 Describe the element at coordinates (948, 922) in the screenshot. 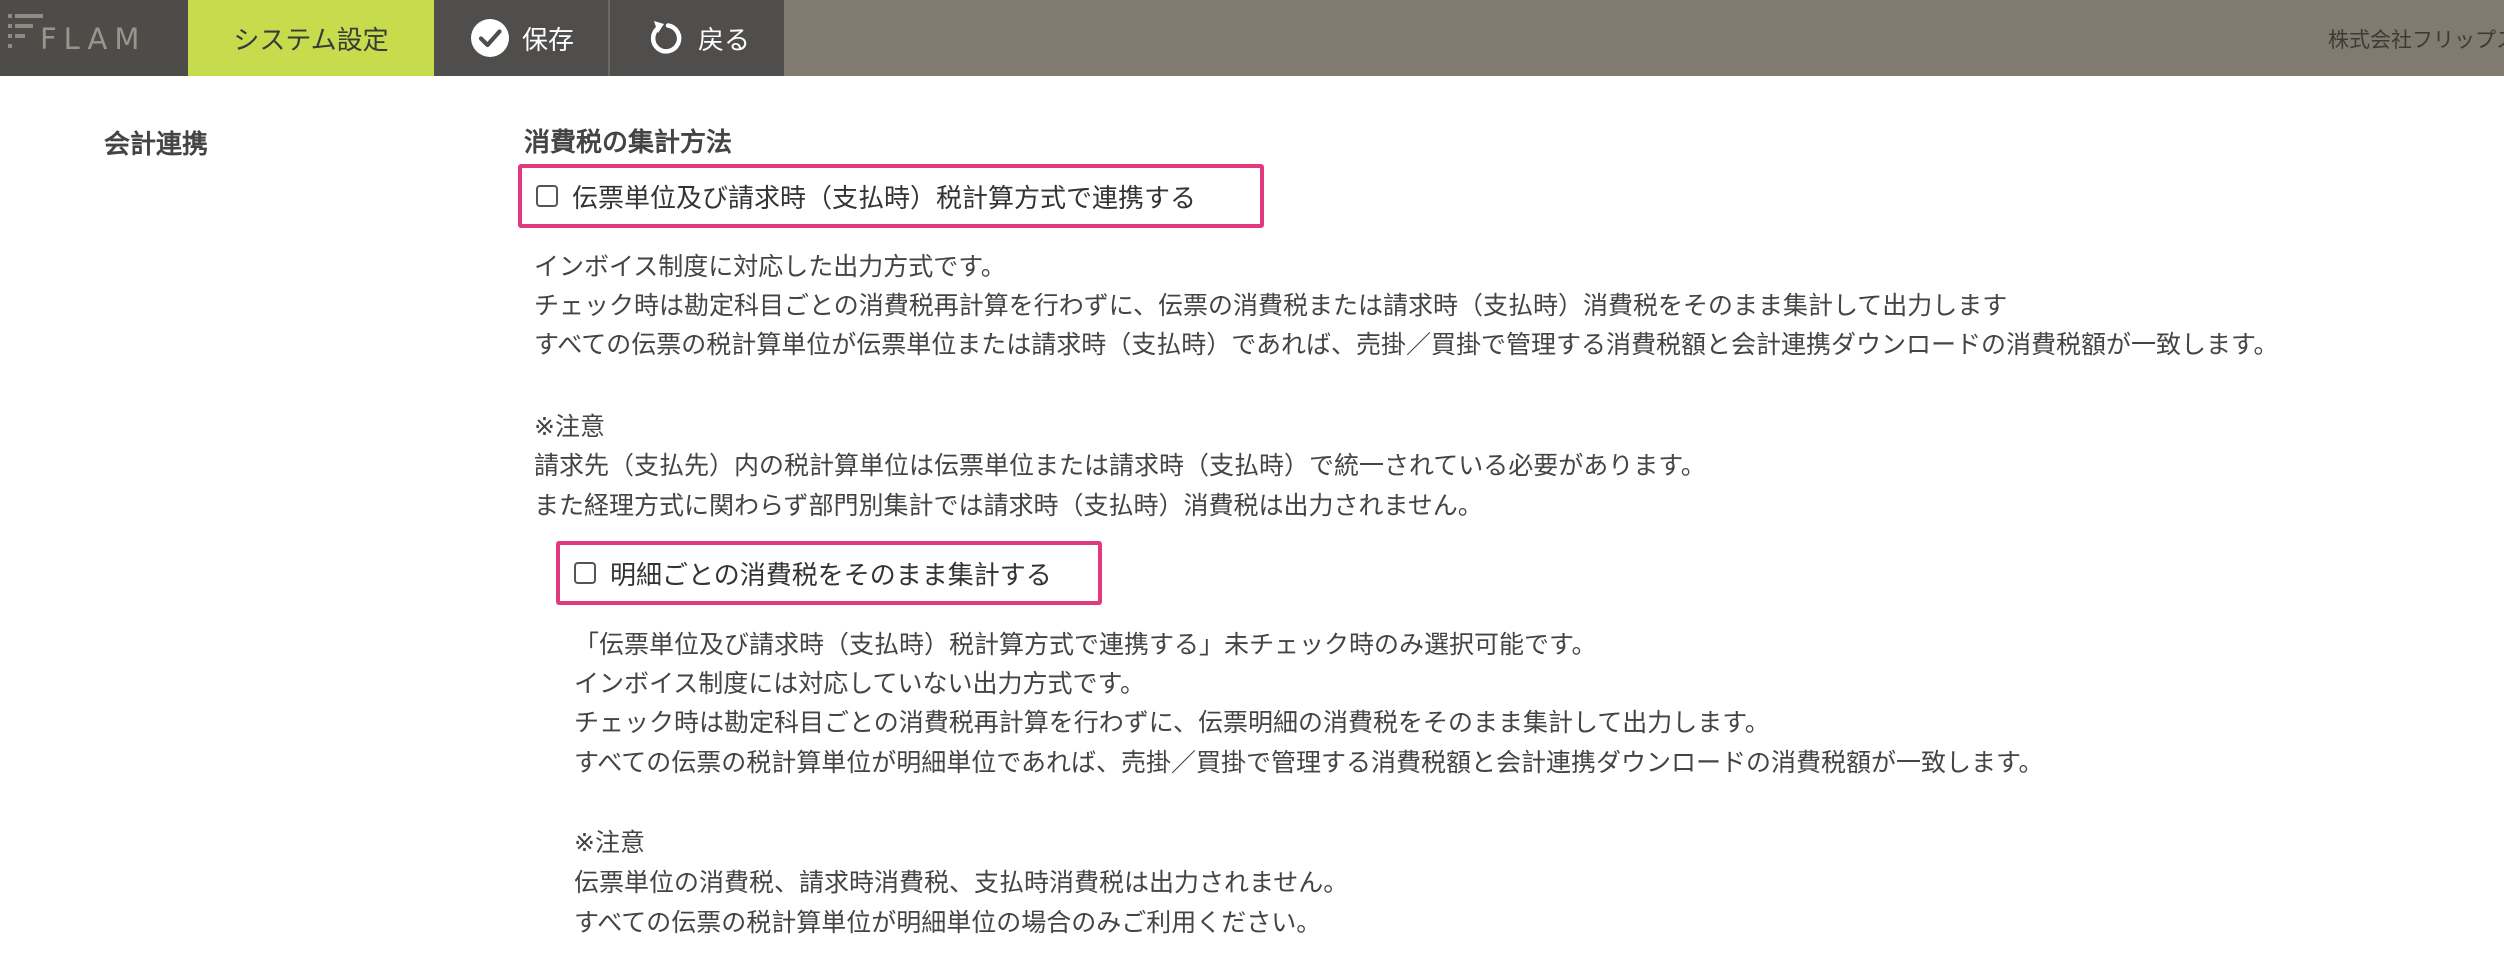

I see `option2-note-line: すべての伝票の税計算単位が明細単位の場合のみご利用ください。` at that location.